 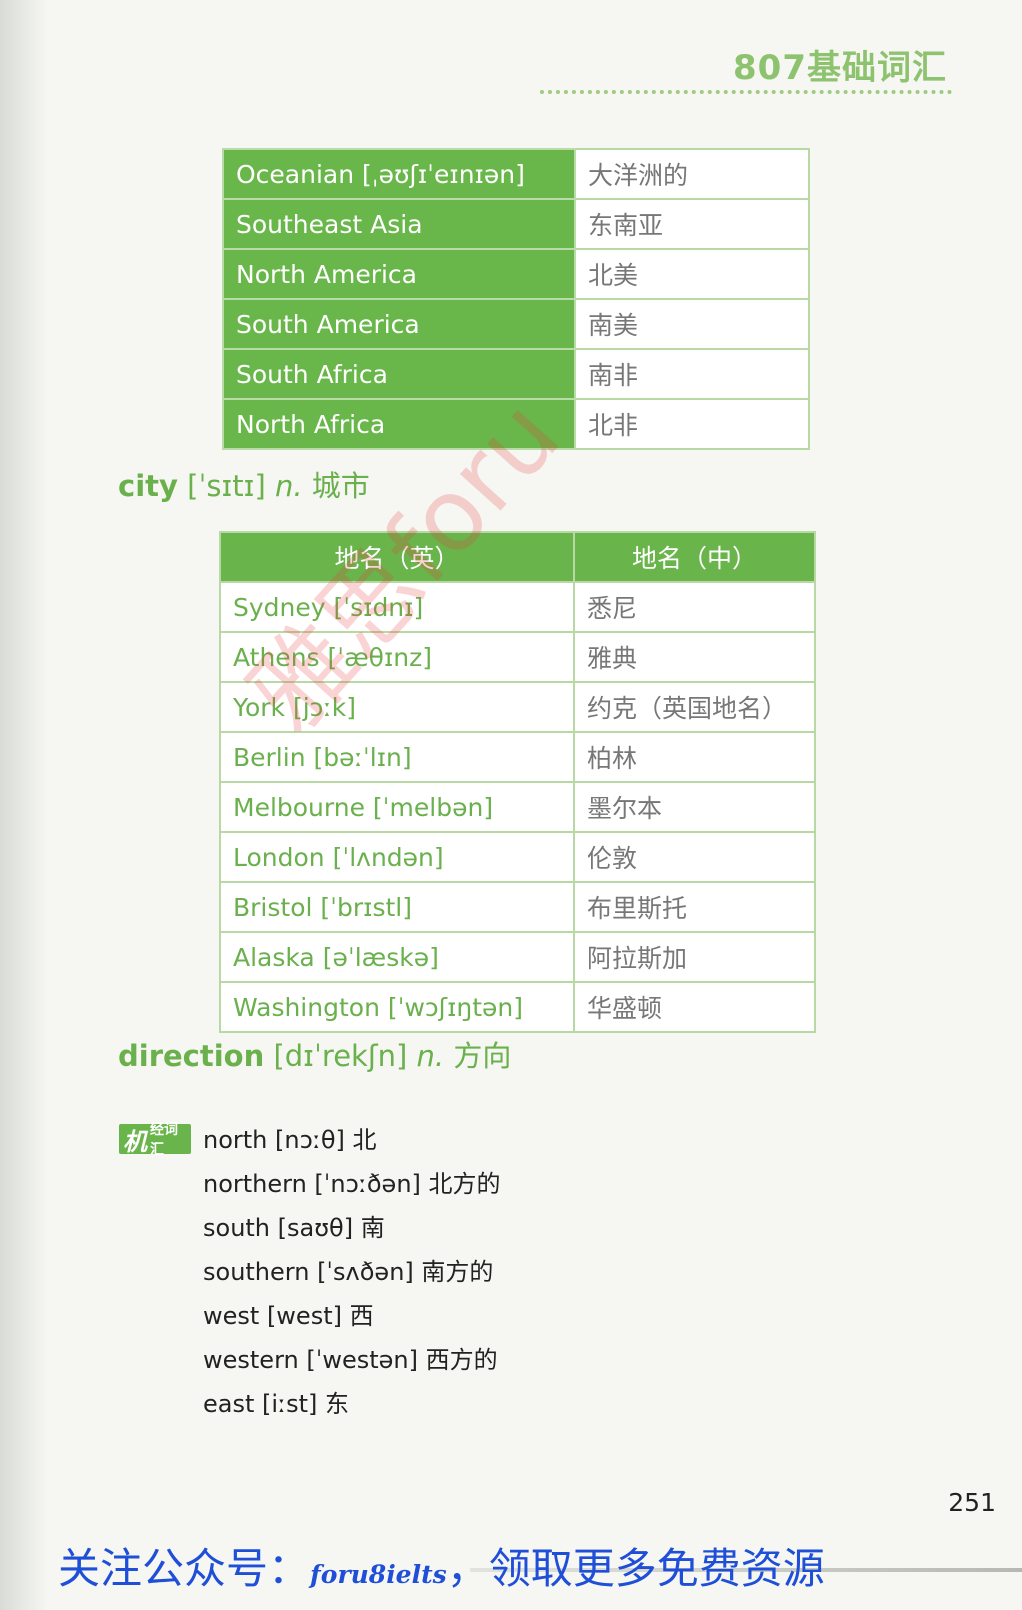 I want to click on region-chinese: 南非, so click(x=692, y=374).